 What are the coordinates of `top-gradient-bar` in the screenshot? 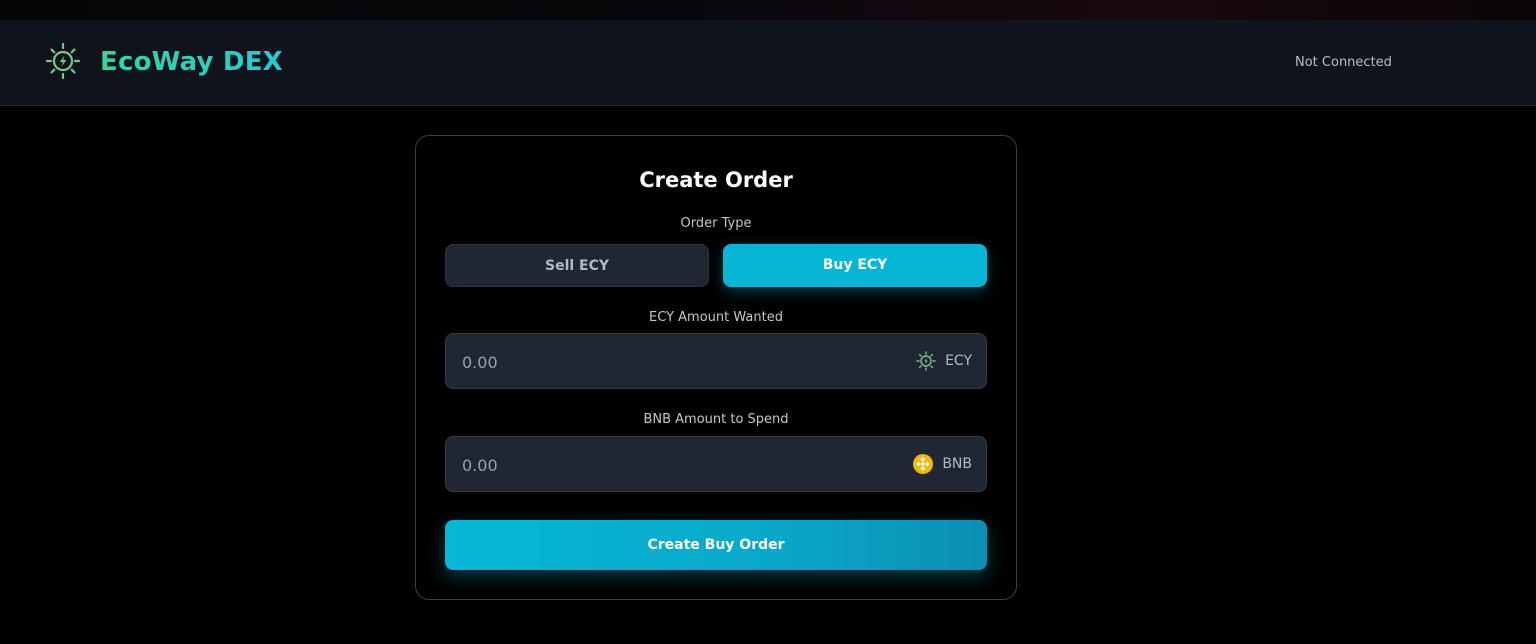 It's located at (768, 10).